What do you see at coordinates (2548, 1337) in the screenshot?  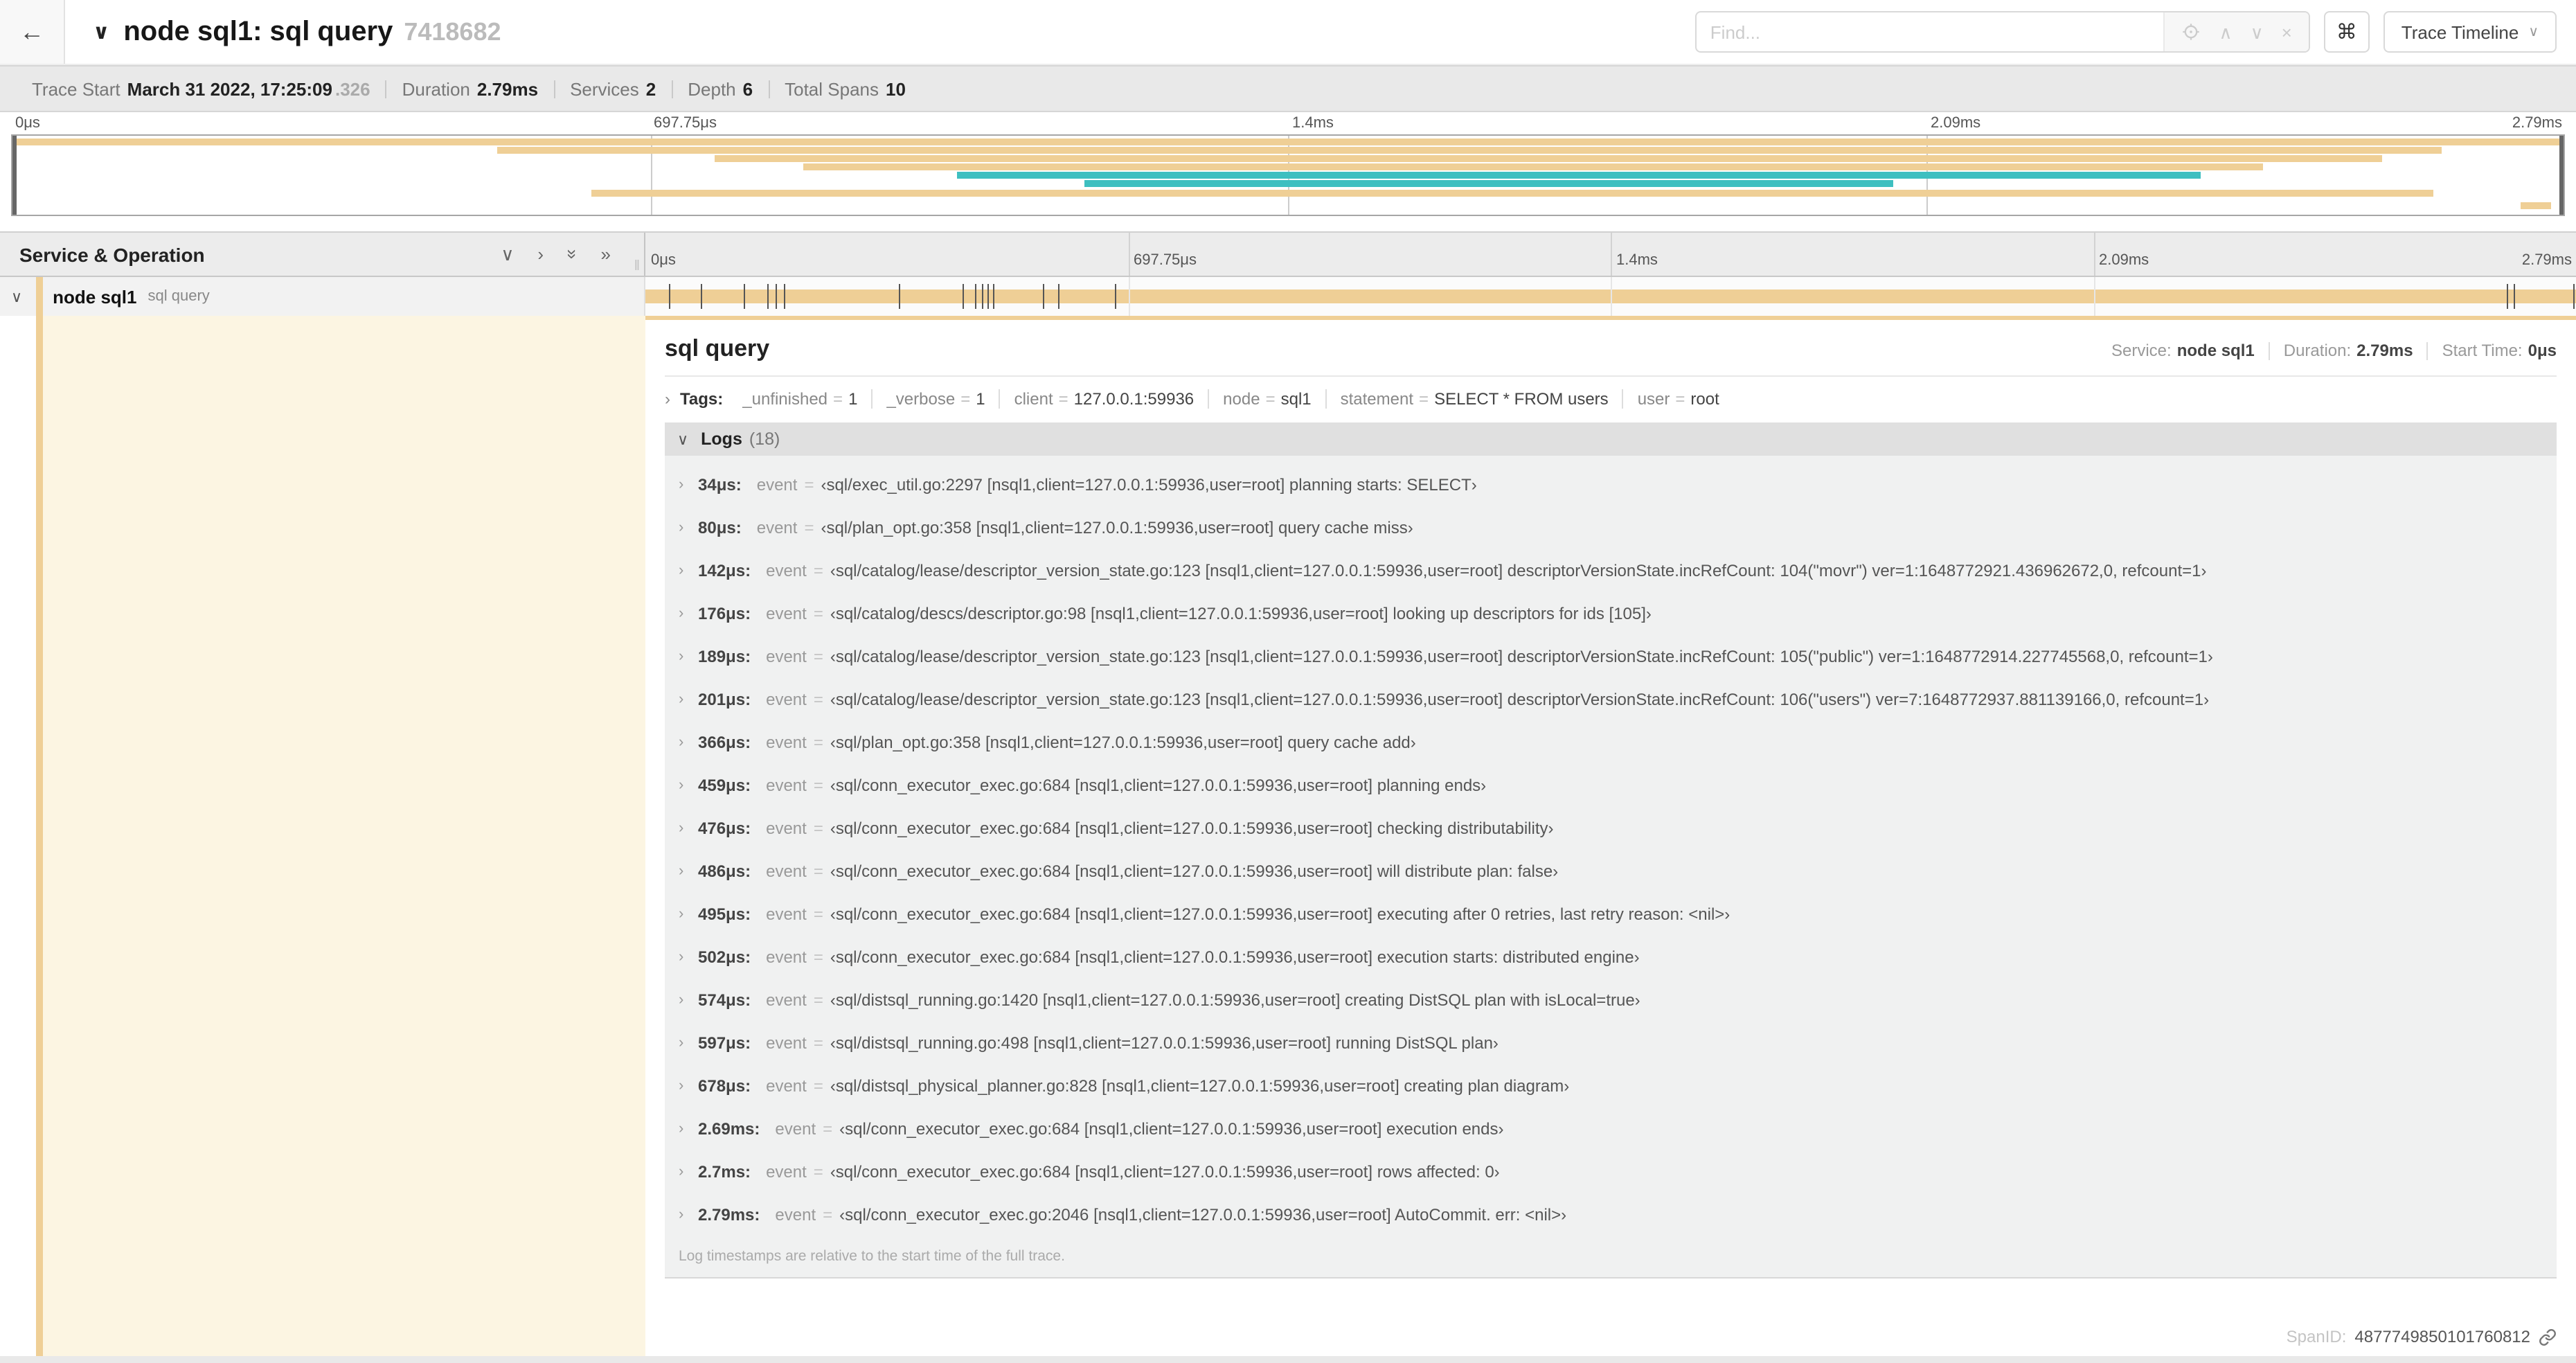 I see `deep-link-icon` at bounding box center [2548, 1337].